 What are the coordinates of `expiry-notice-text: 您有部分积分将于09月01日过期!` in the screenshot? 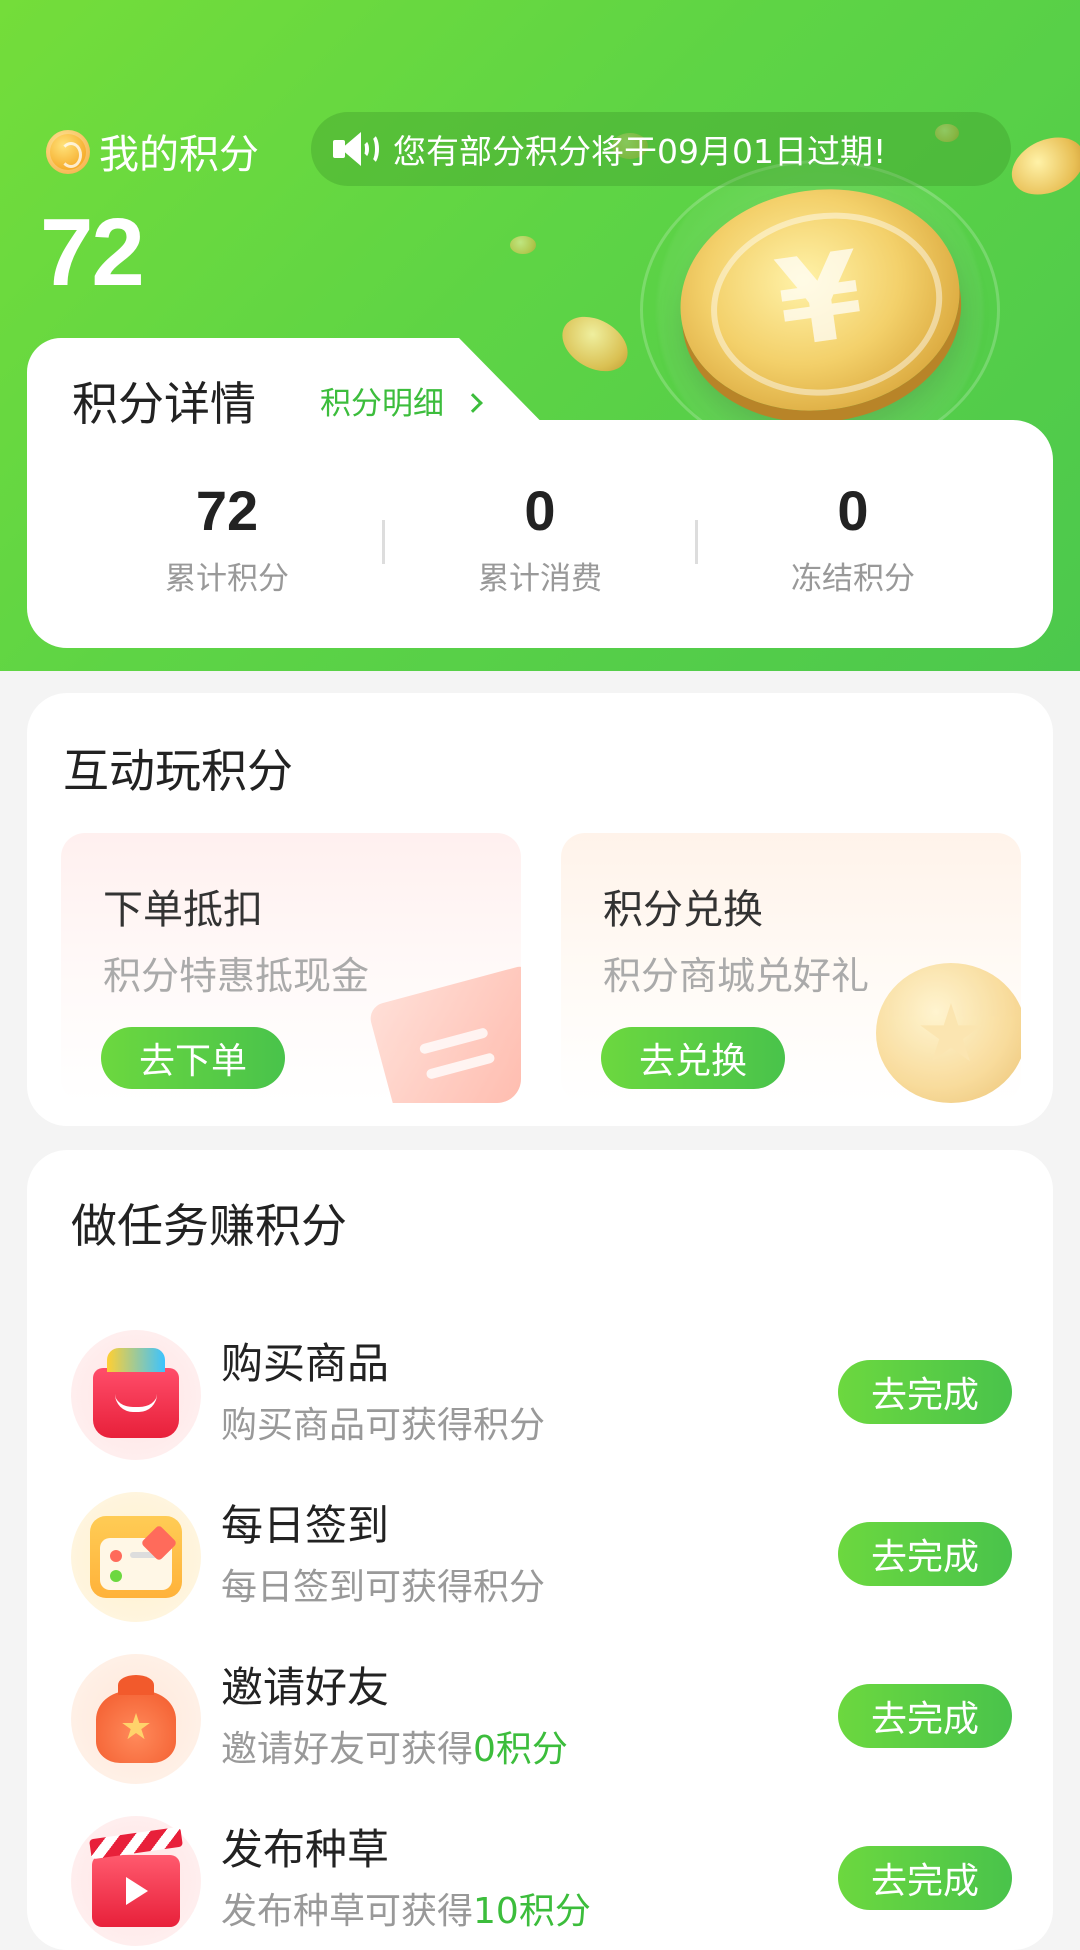 It's located at (640, 151).